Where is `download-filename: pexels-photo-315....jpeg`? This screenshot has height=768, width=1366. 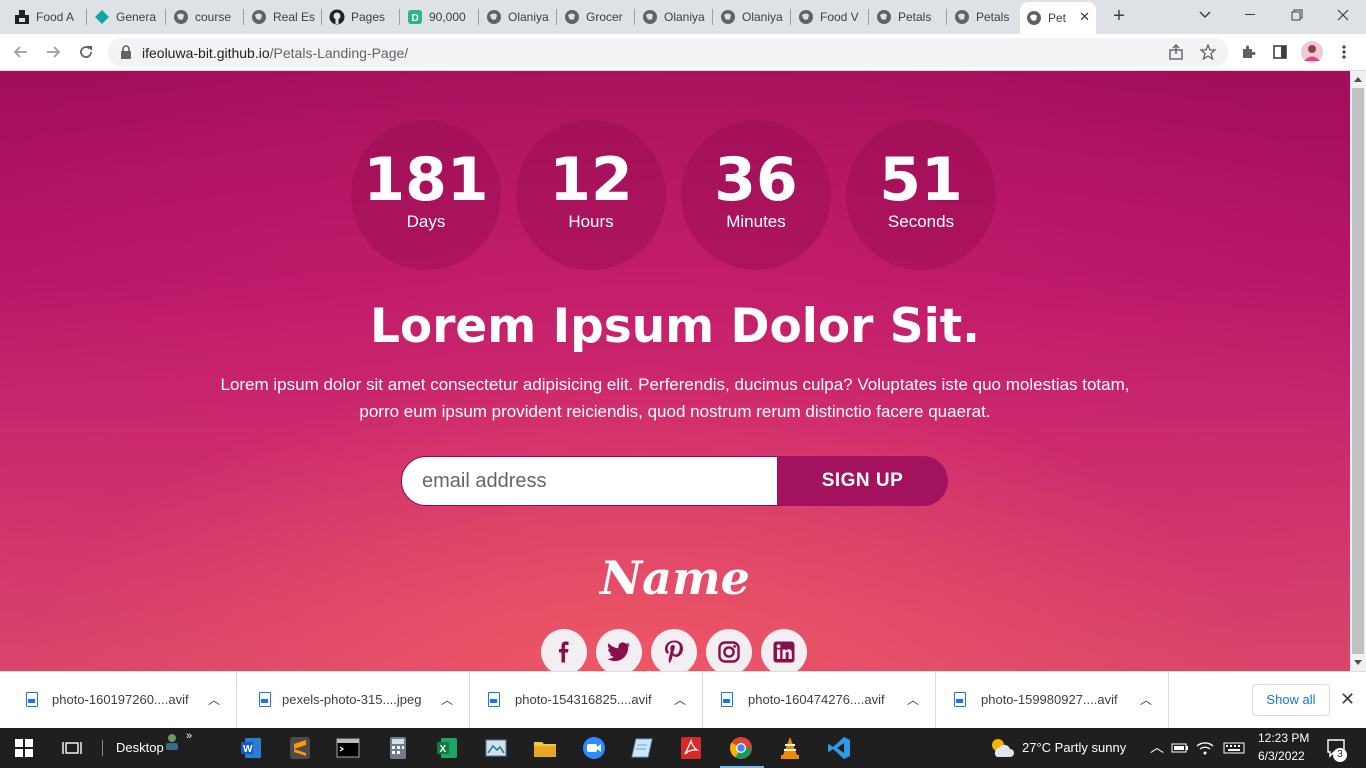
download-filename: pexels-photo-315....jpeg is located at coordinates (352, 699).